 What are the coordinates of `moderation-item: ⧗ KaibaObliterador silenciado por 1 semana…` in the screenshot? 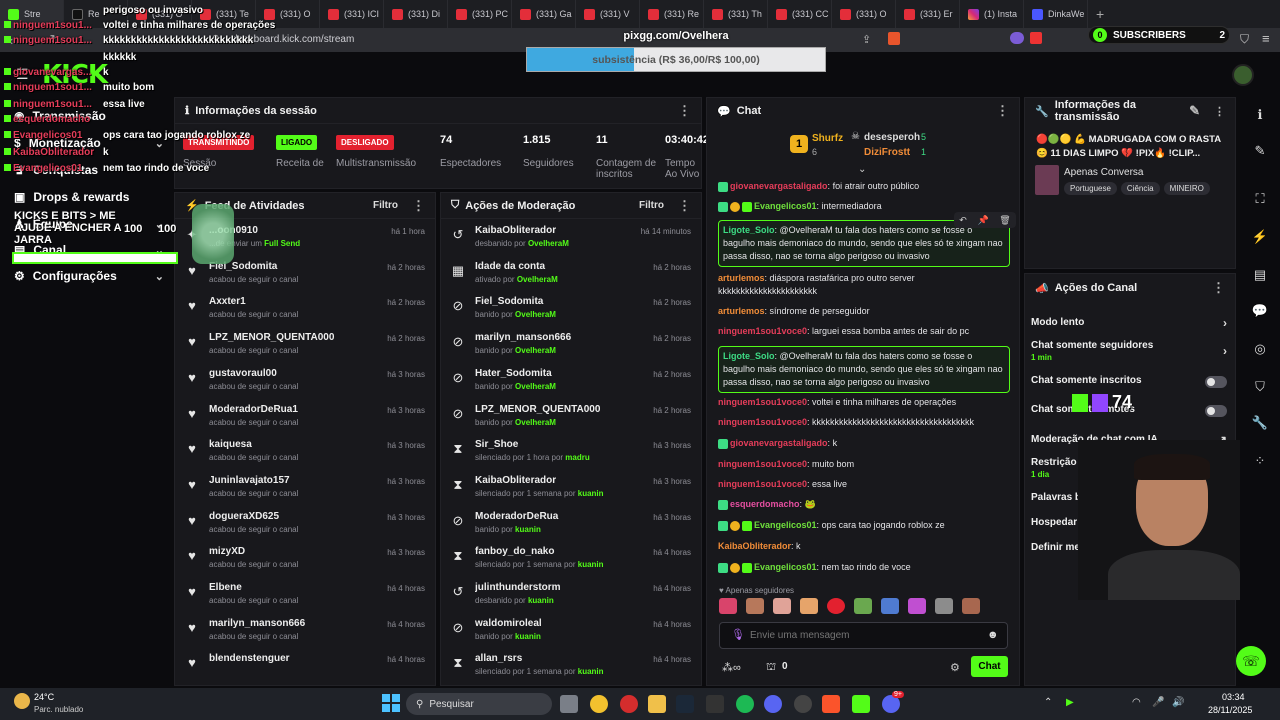 It's located at (571, 493).